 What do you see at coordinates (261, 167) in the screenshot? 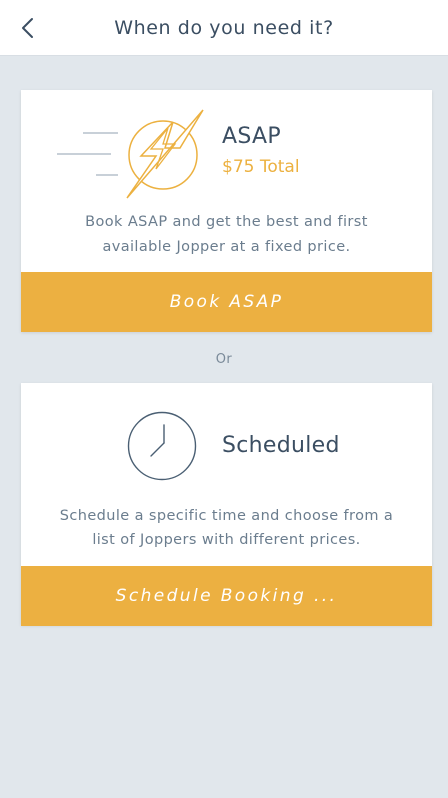
I see `asap-price: $75 Total` at bounding box center [261, 167].